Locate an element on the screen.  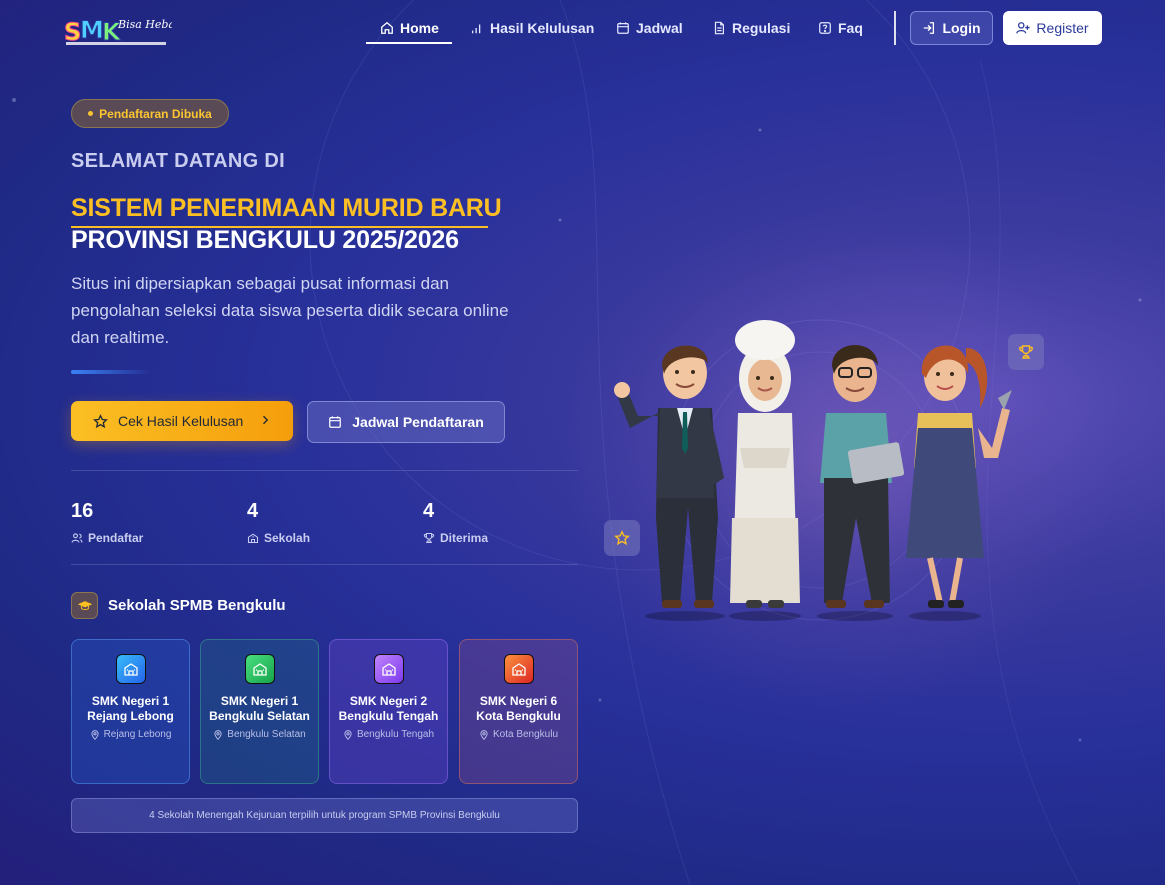
login-icon is located at coordinates (929, 28).